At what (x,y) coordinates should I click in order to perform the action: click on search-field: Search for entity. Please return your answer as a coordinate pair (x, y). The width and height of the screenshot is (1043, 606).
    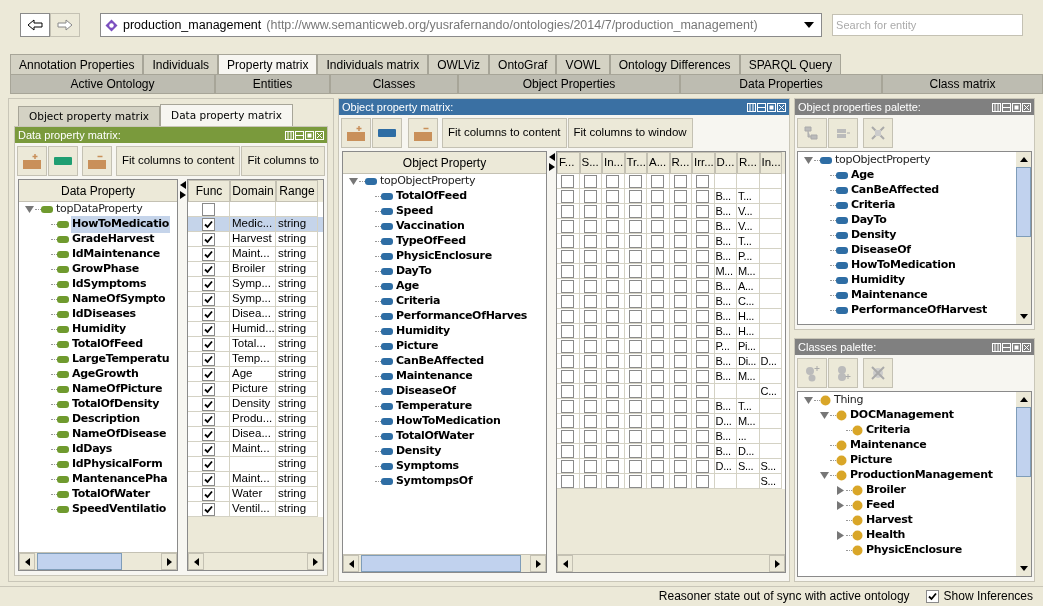
    Looking at the image, I should click on (927, 25).